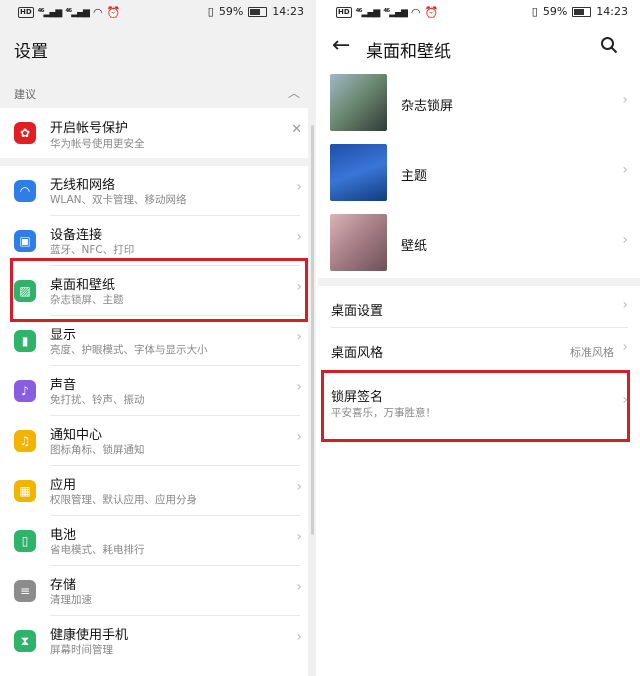 The height and width of the screenshot is (676, 640). What do you see at coordinates (383, 413) in the screenshot?
I see `item-value: 平安喜乐，万事胜意！` at bounding box center [383, 413].